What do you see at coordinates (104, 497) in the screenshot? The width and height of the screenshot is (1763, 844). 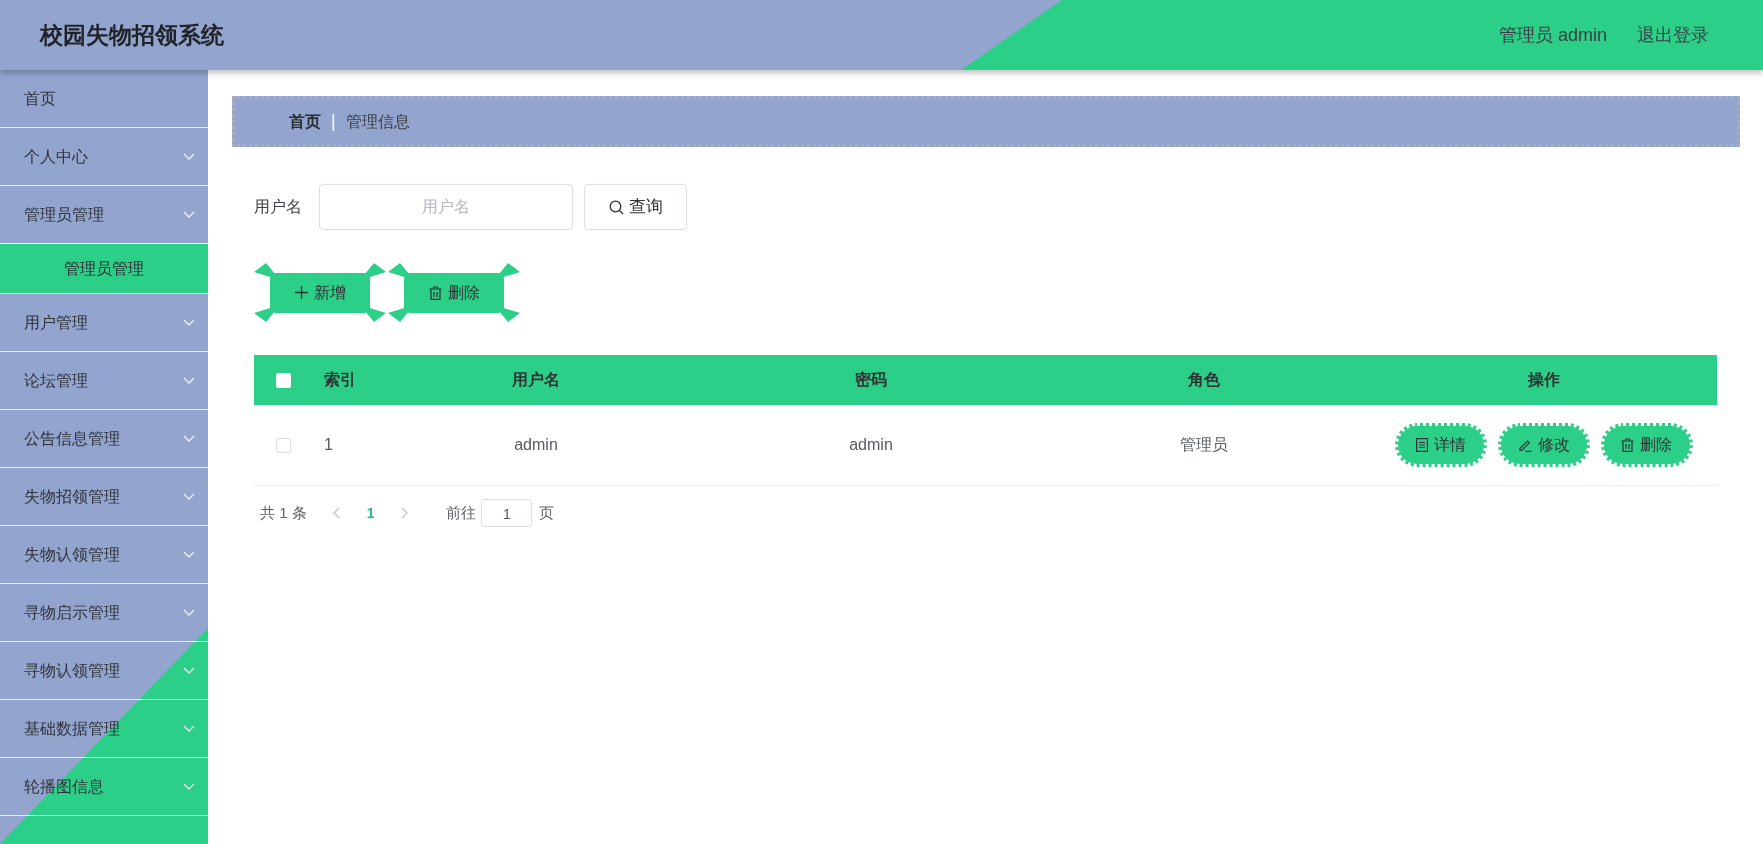 I see `menu-group: 失物招领管理` at bounding box center [104, 497].